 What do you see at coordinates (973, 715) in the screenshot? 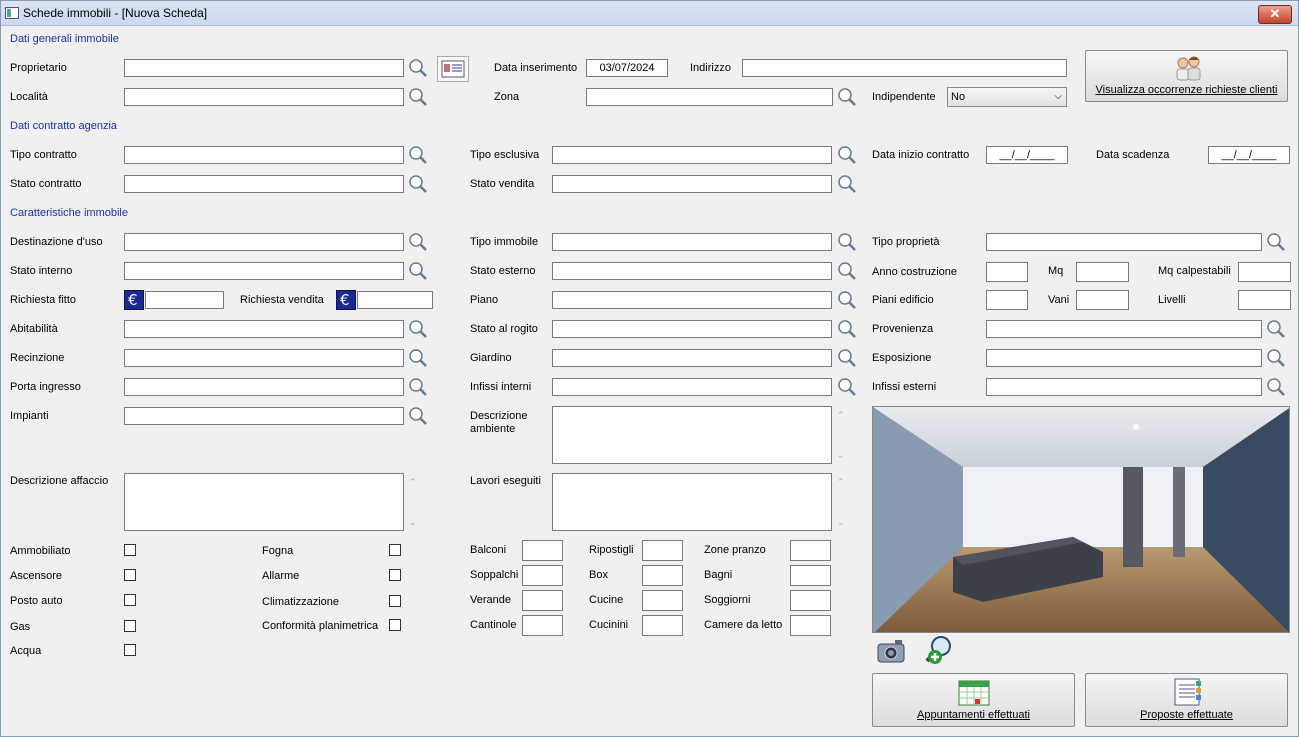
I see `appuntamenti-button-label: Appuntamenti effettuati` at bounding box center [973, 715].